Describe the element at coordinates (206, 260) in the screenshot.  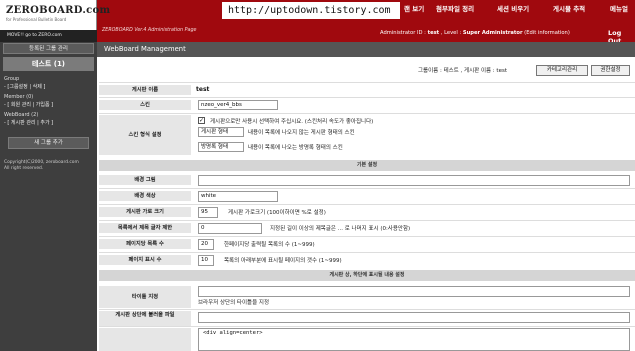
I see `page-count-input: 10` at that location.